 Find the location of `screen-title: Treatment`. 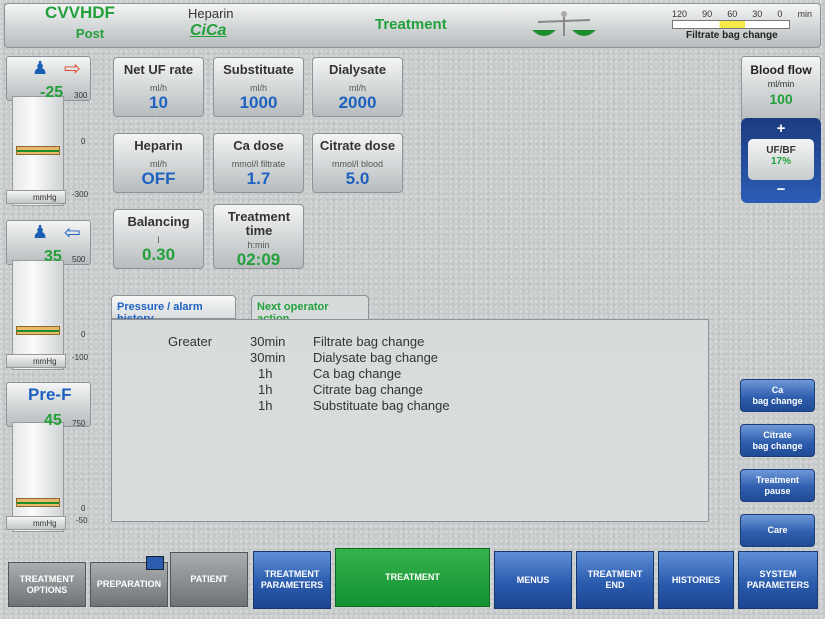

screen-title: Treatment is located at coordinates (411, 24).